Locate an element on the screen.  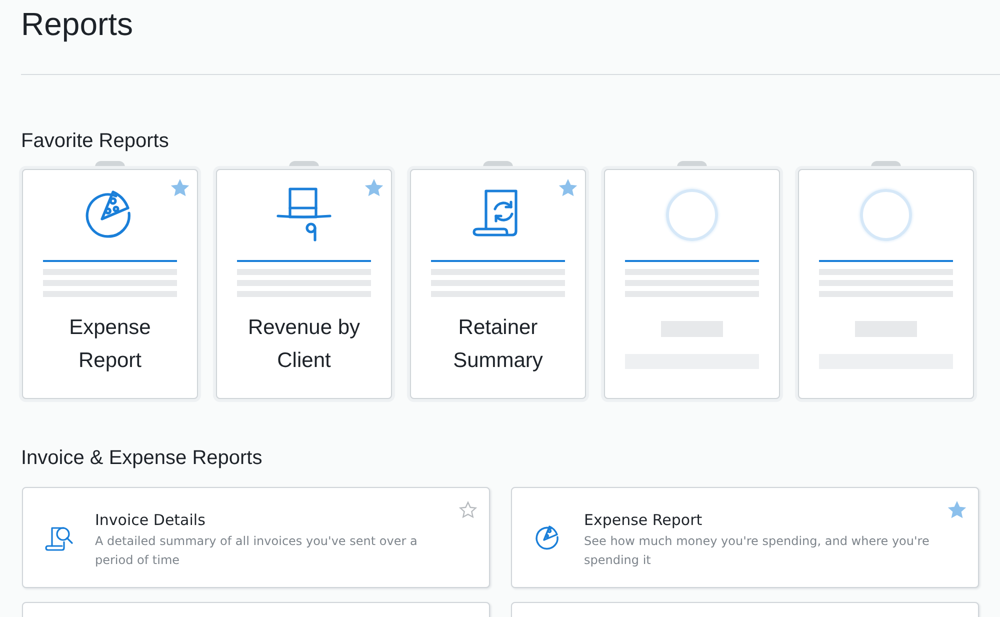
report-description: See how much money you're spending, and where you're spending it is located at coordinates (757, 551).